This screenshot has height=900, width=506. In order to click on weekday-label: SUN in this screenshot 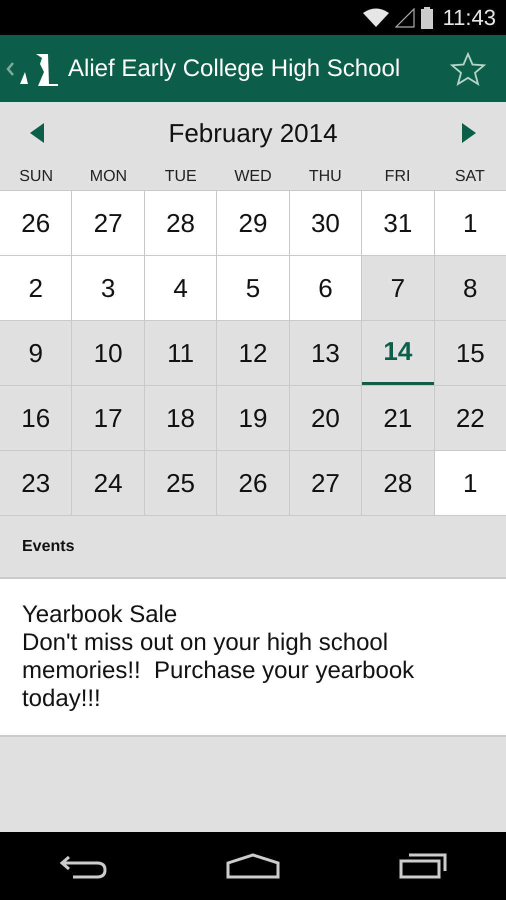, I will do `click(36, 177)`.